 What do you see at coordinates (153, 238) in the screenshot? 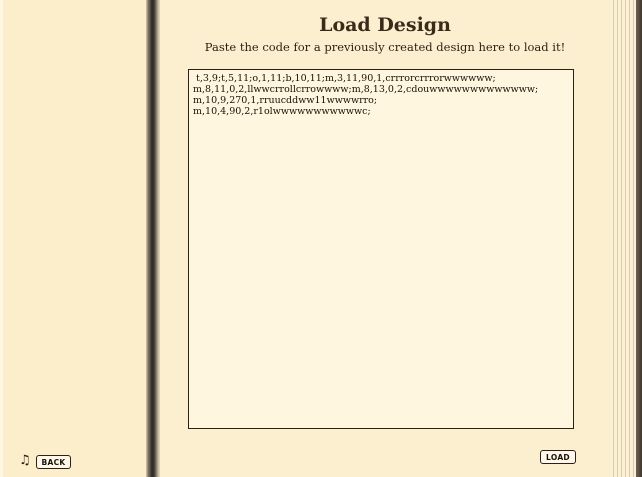
I see `book-binding` at bounding box center [153, 238].